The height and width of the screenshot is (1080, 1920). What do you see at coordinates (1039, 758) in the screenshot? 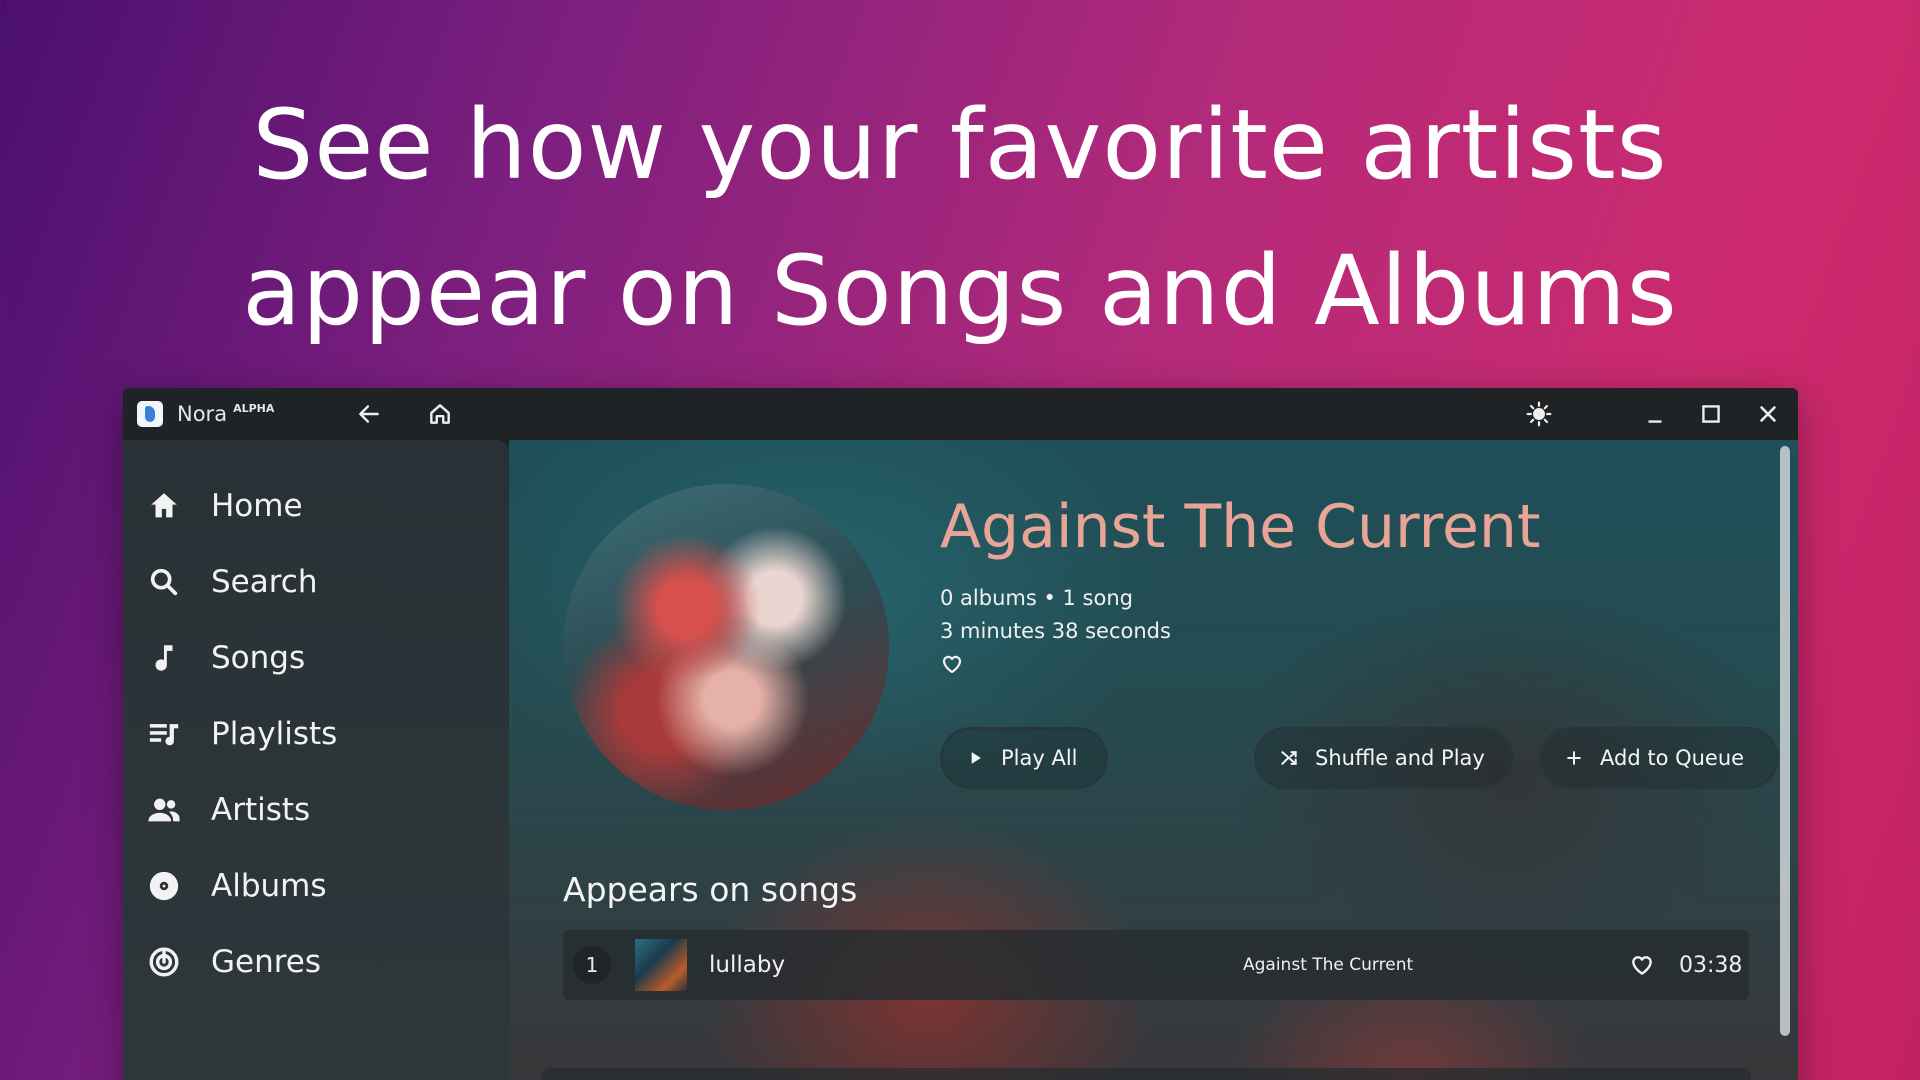
I see `play-all-label: Play All` at bounding box center [1039, 758].